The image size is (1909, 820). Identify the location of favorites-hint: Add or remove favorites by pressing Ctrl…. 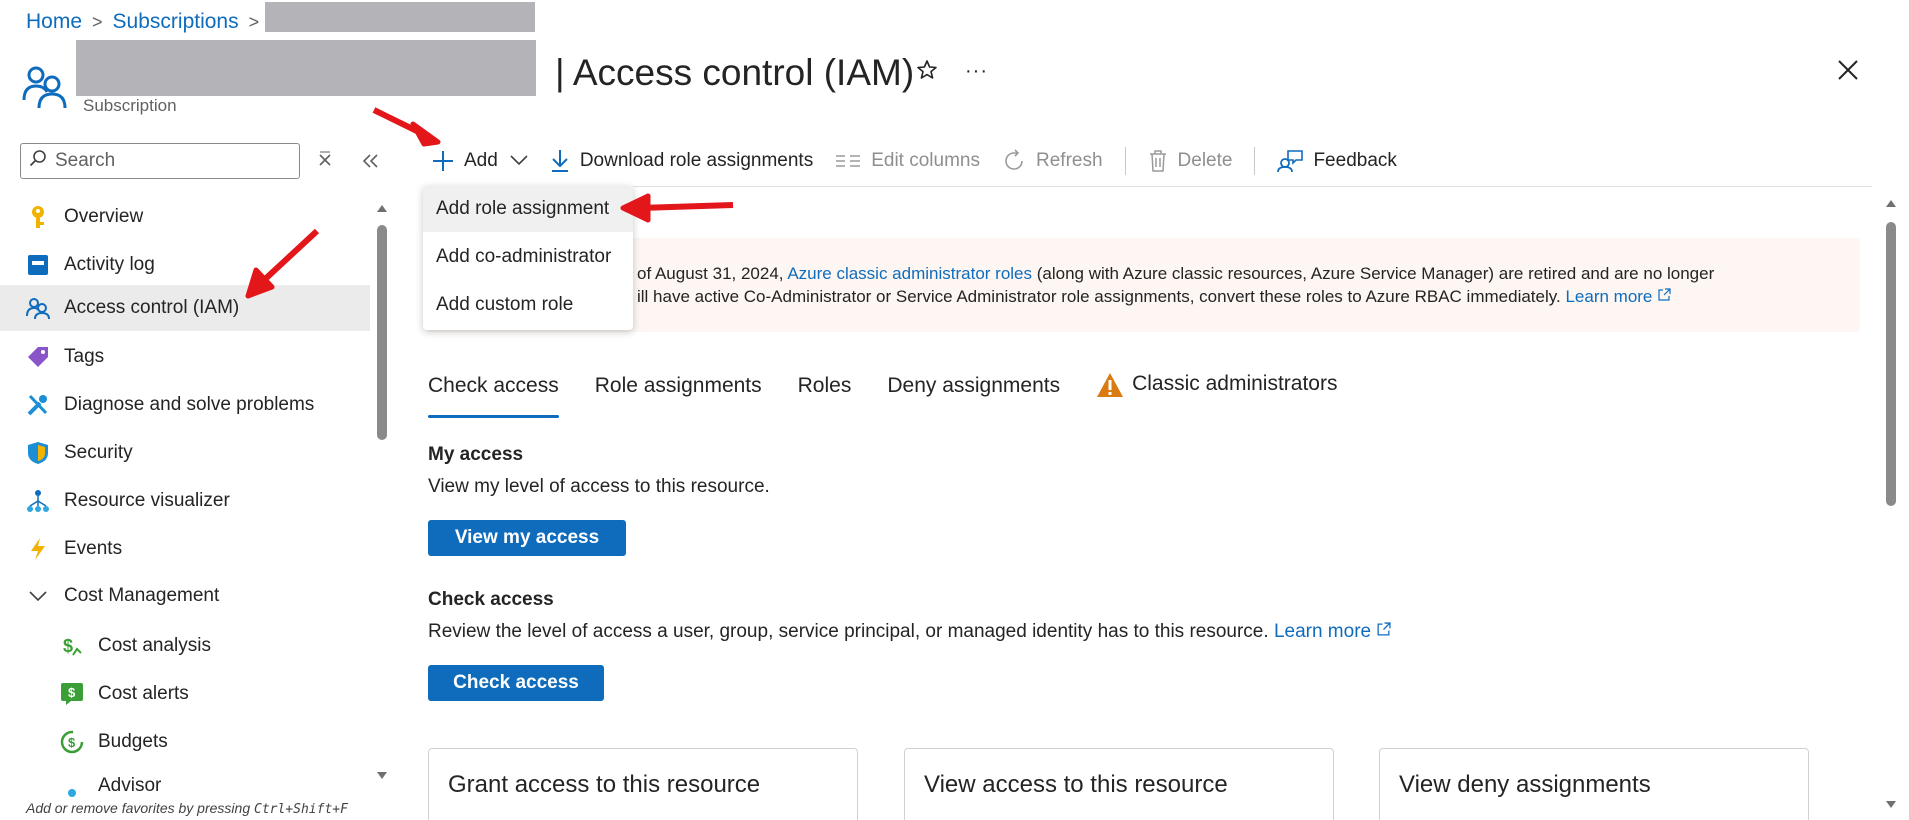
(187, 808).